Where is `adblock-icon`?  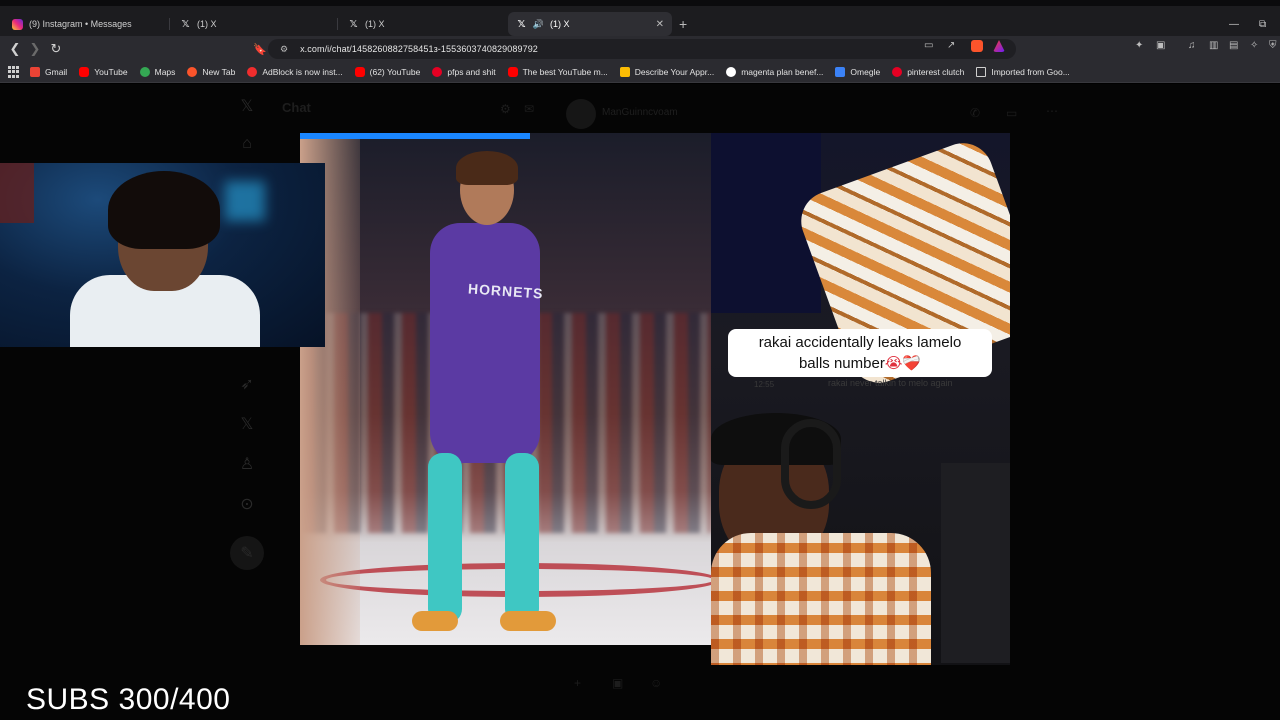 adblock-icon is located at coordinates (252, 72).